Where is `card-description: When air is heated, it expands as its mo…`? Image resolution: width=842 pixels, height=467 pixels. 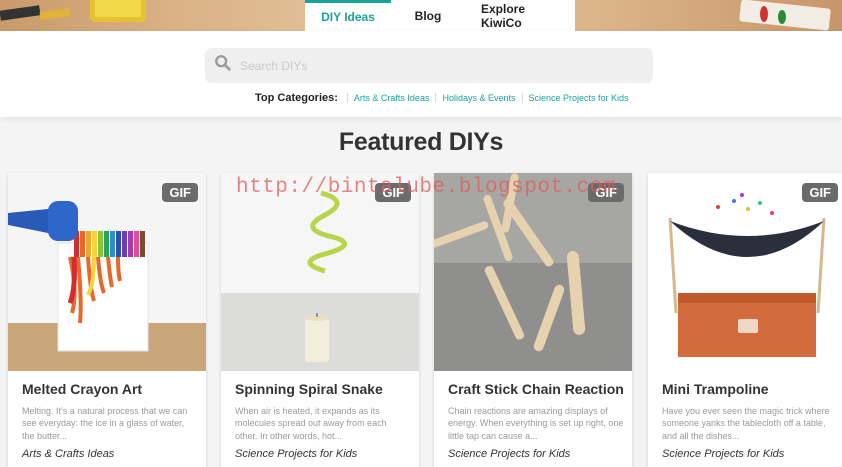 card-description: When air is heated, it expands as its mo… is located at coordinates (311, 423).